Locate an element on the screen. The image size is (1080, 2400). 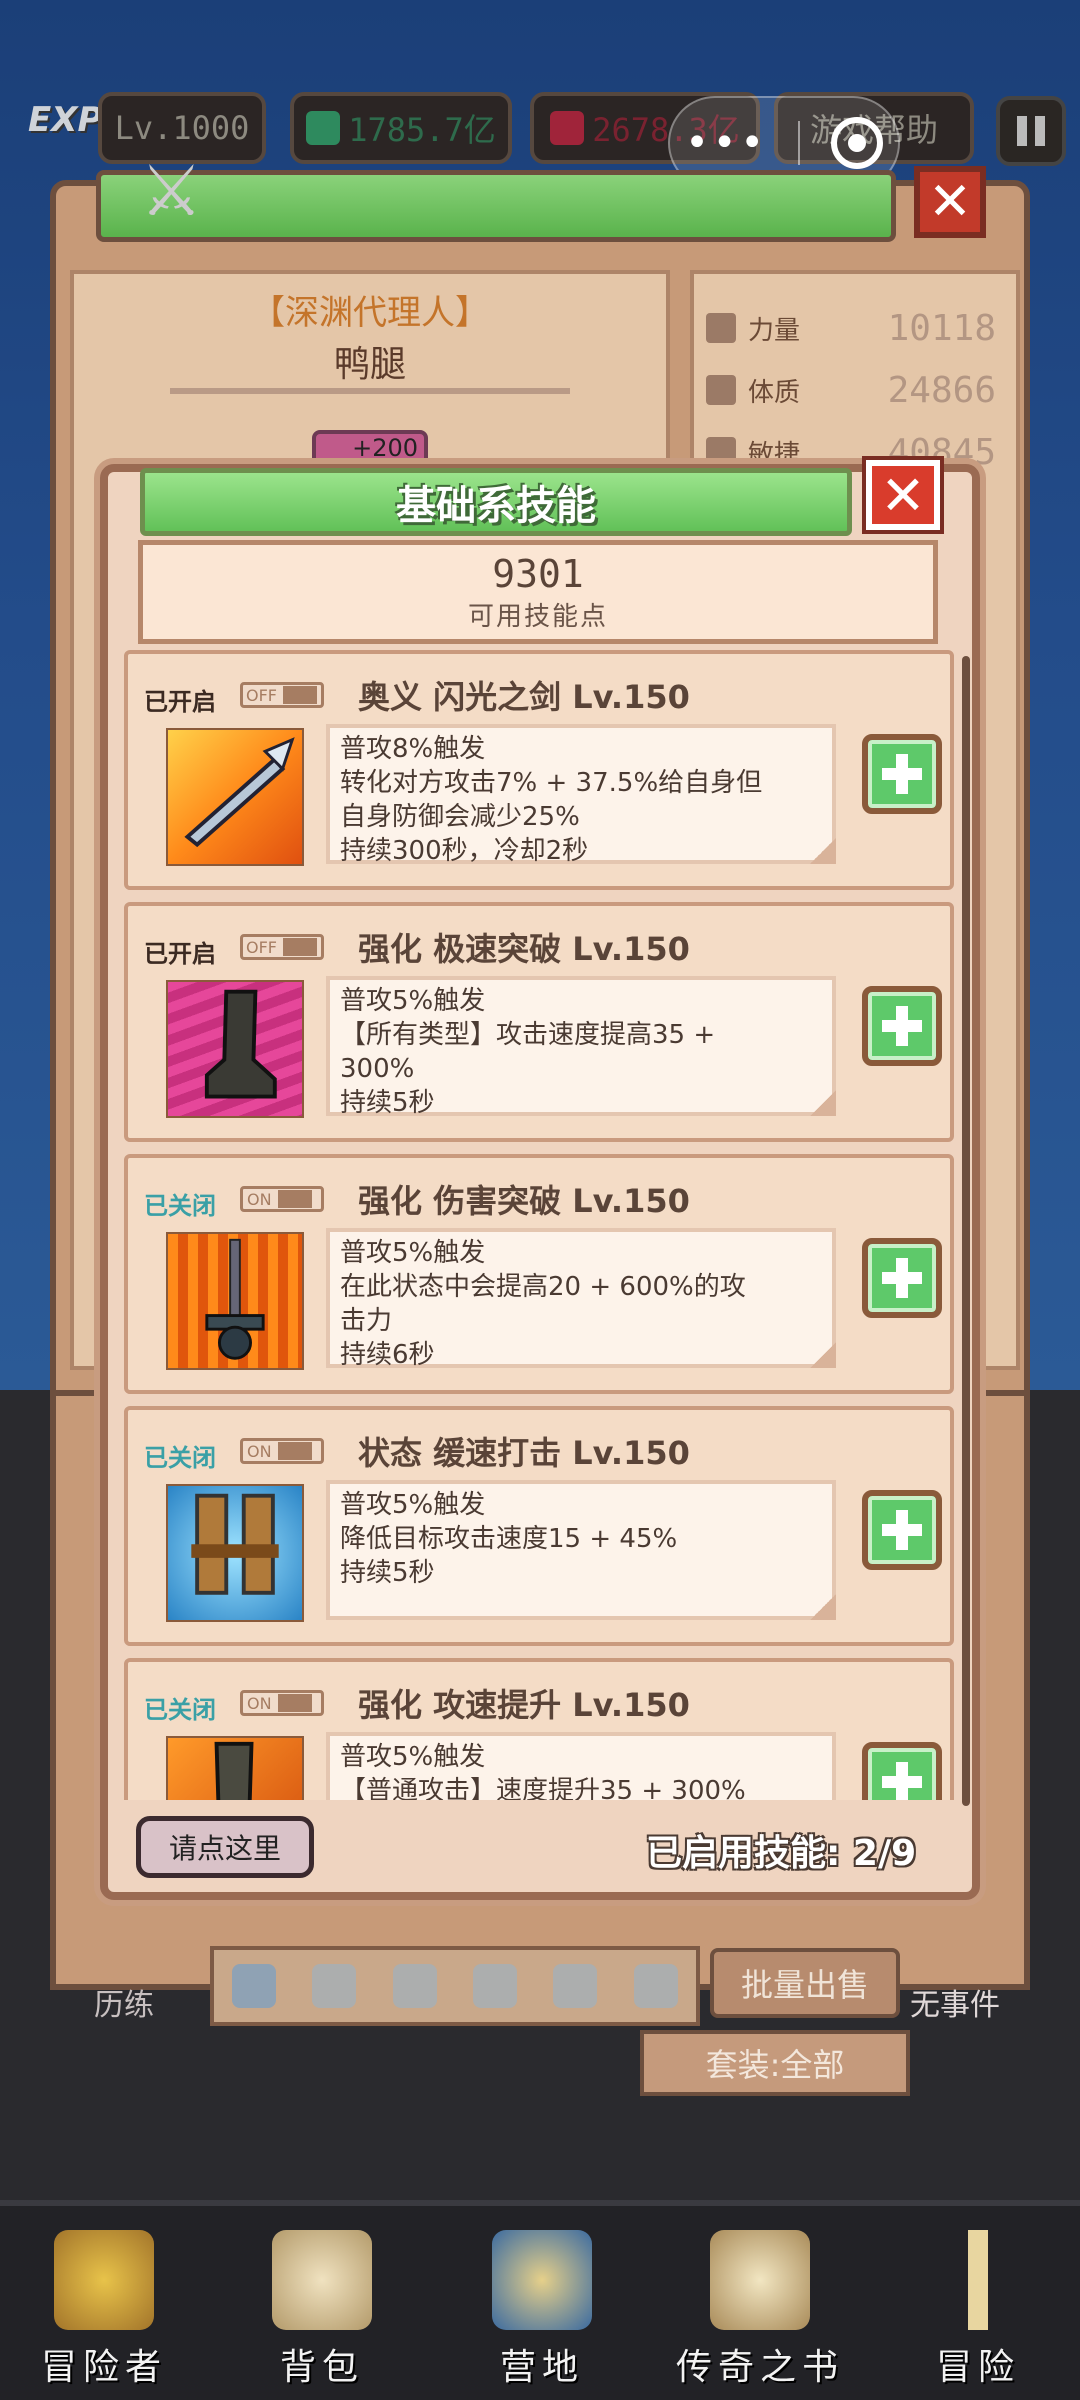
skill-name: 强化 伤害突破 Lv.150 is located at coordinates (524, 1201).